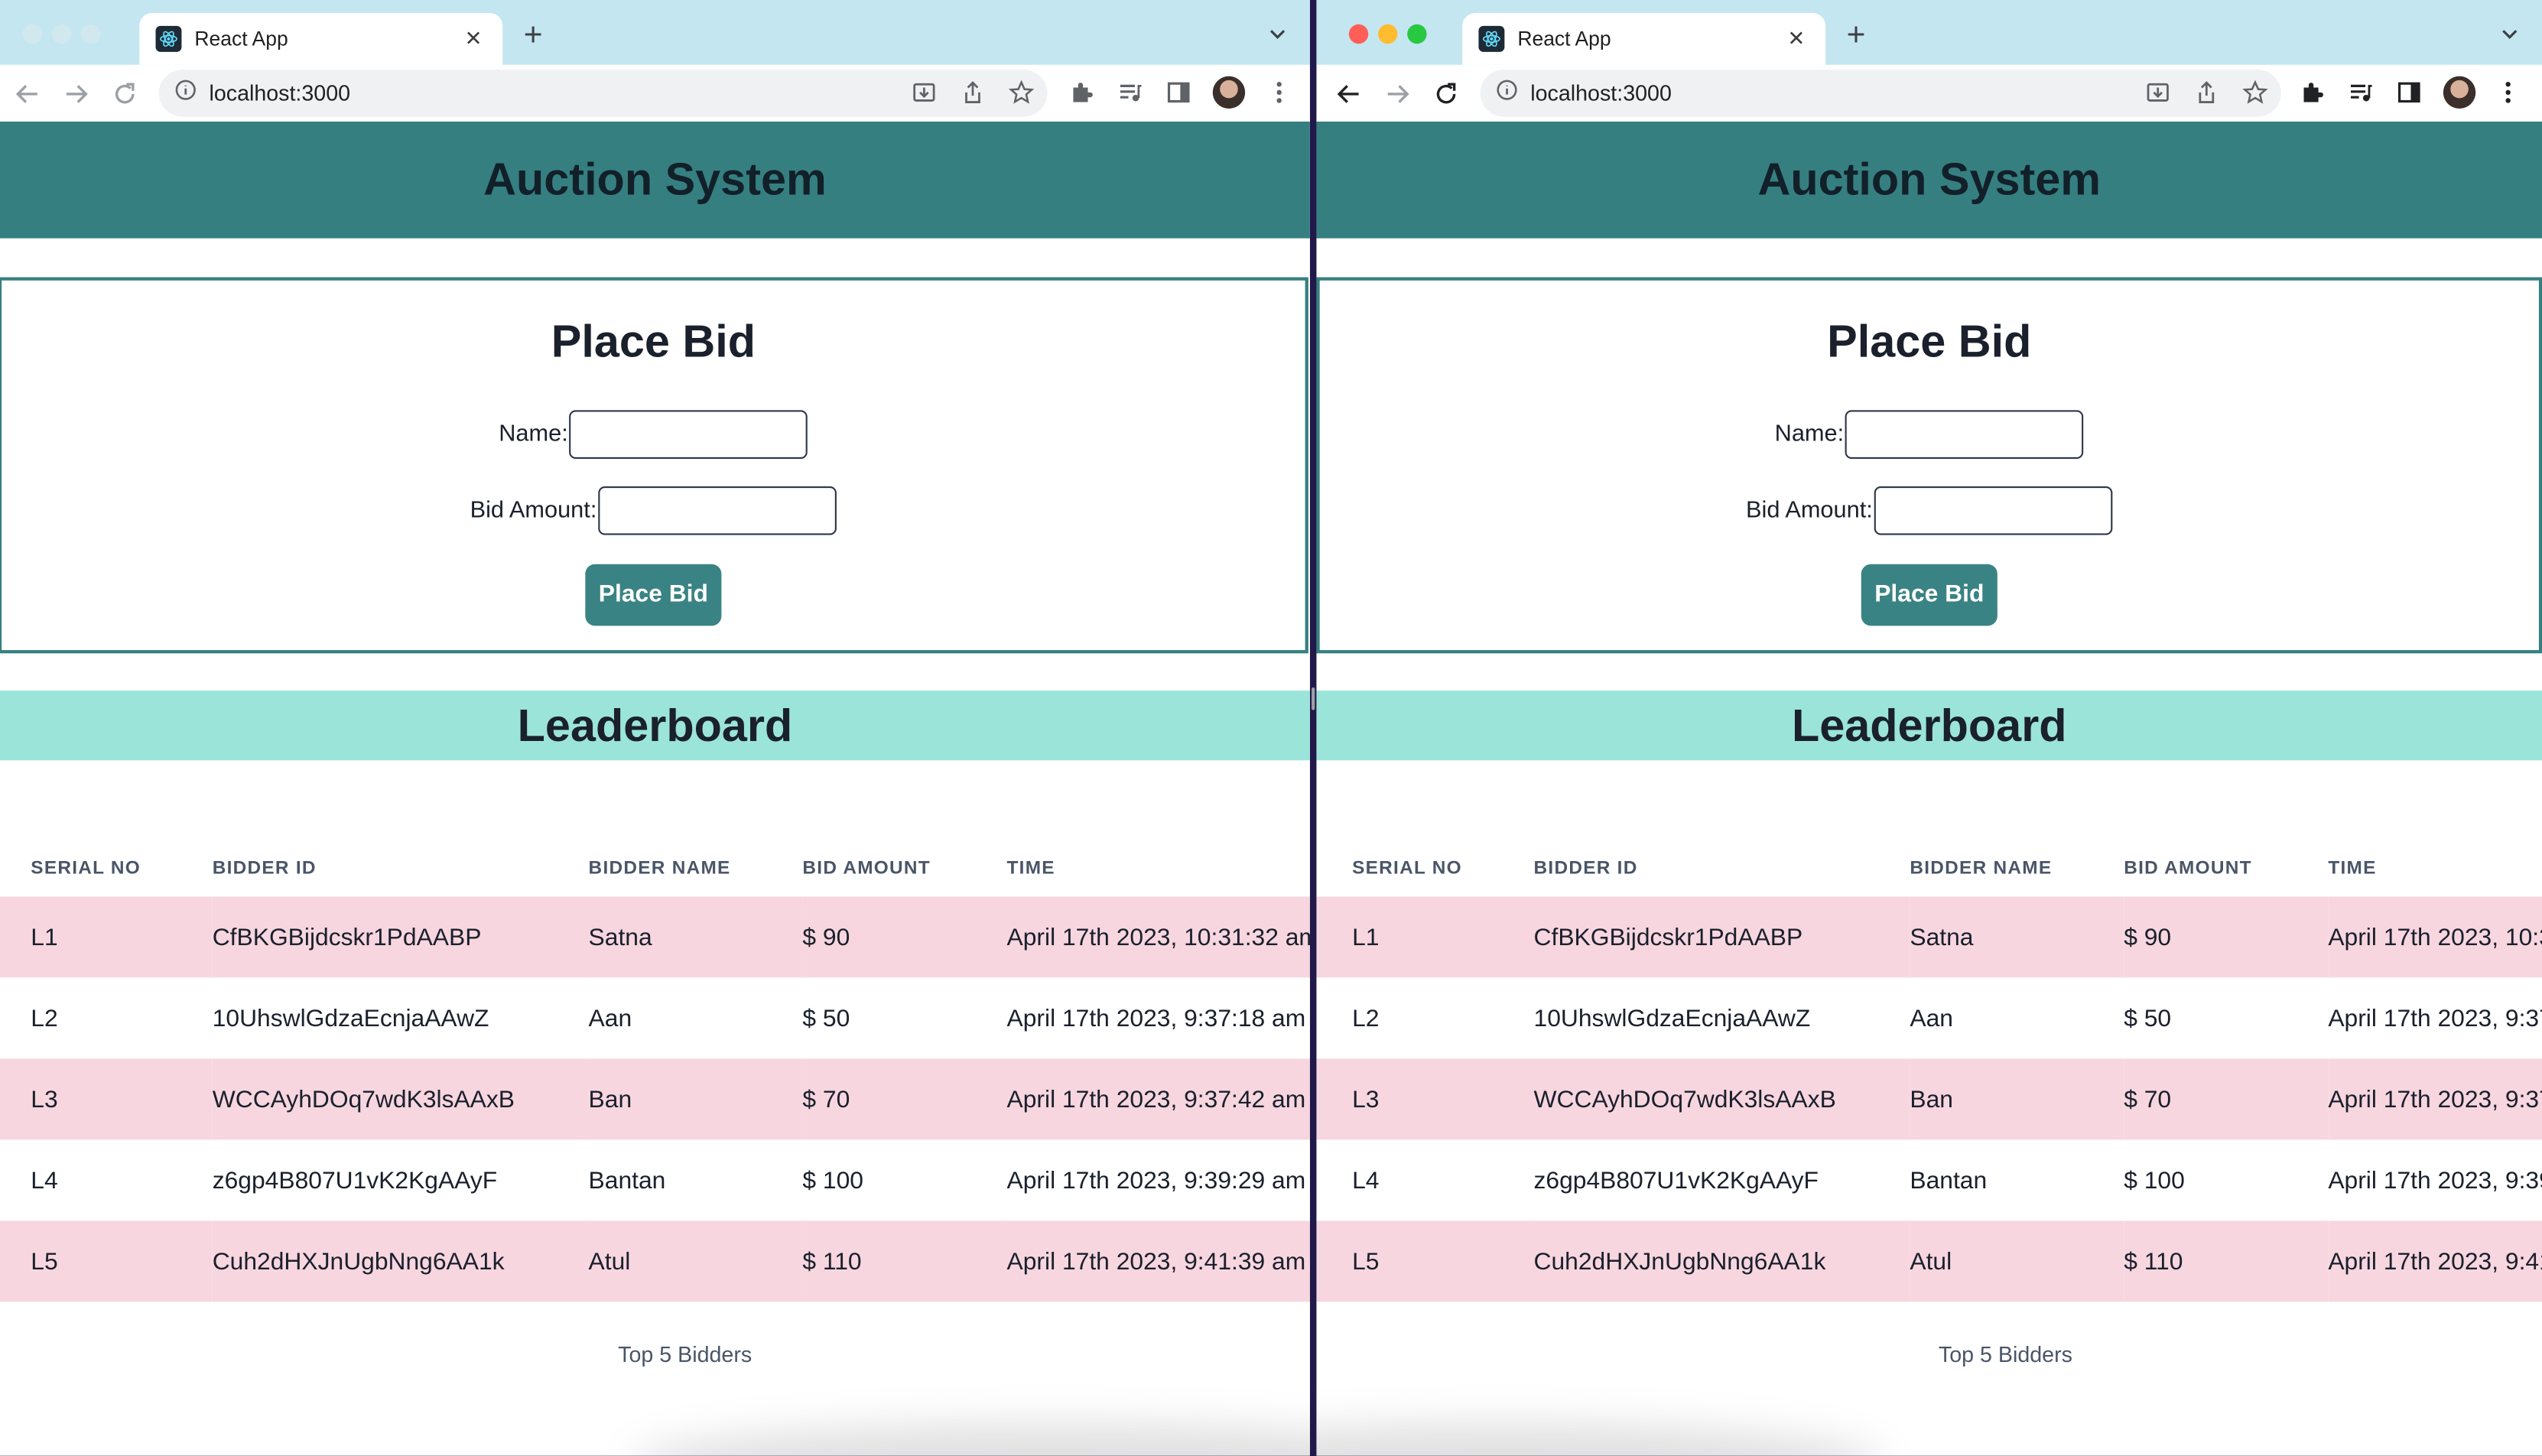 This screenshot has width=2542, height=1456. What do you see at coordinates (1313, 698) in the screenshot?
I see `resize-handle` at bounding box center [1313, 698].